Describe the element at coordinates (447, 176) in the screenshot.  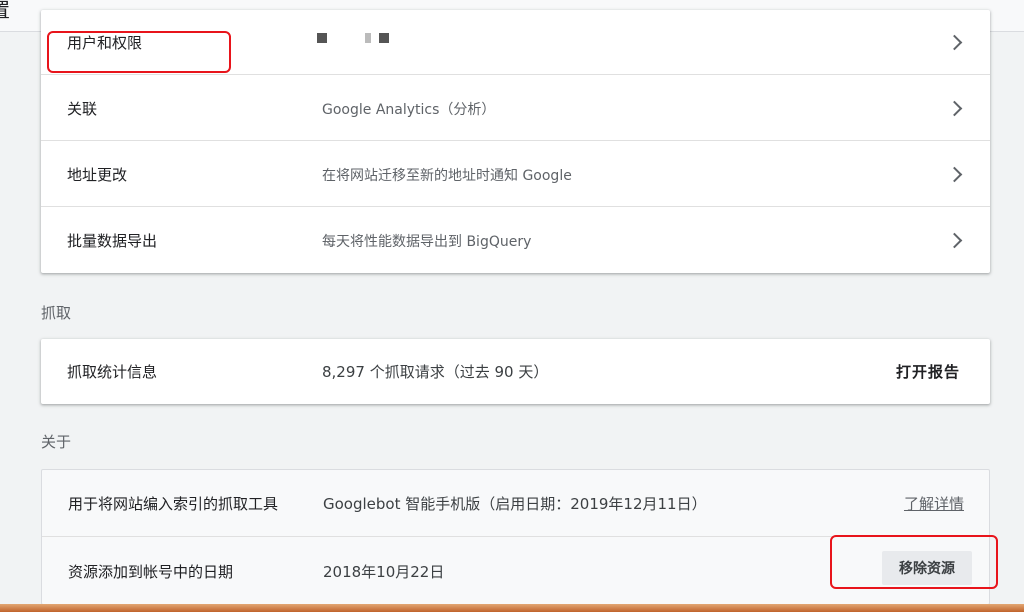
I see `settings-row-desc: 在将网站迁移至新的地址时通知 Google` at that location.